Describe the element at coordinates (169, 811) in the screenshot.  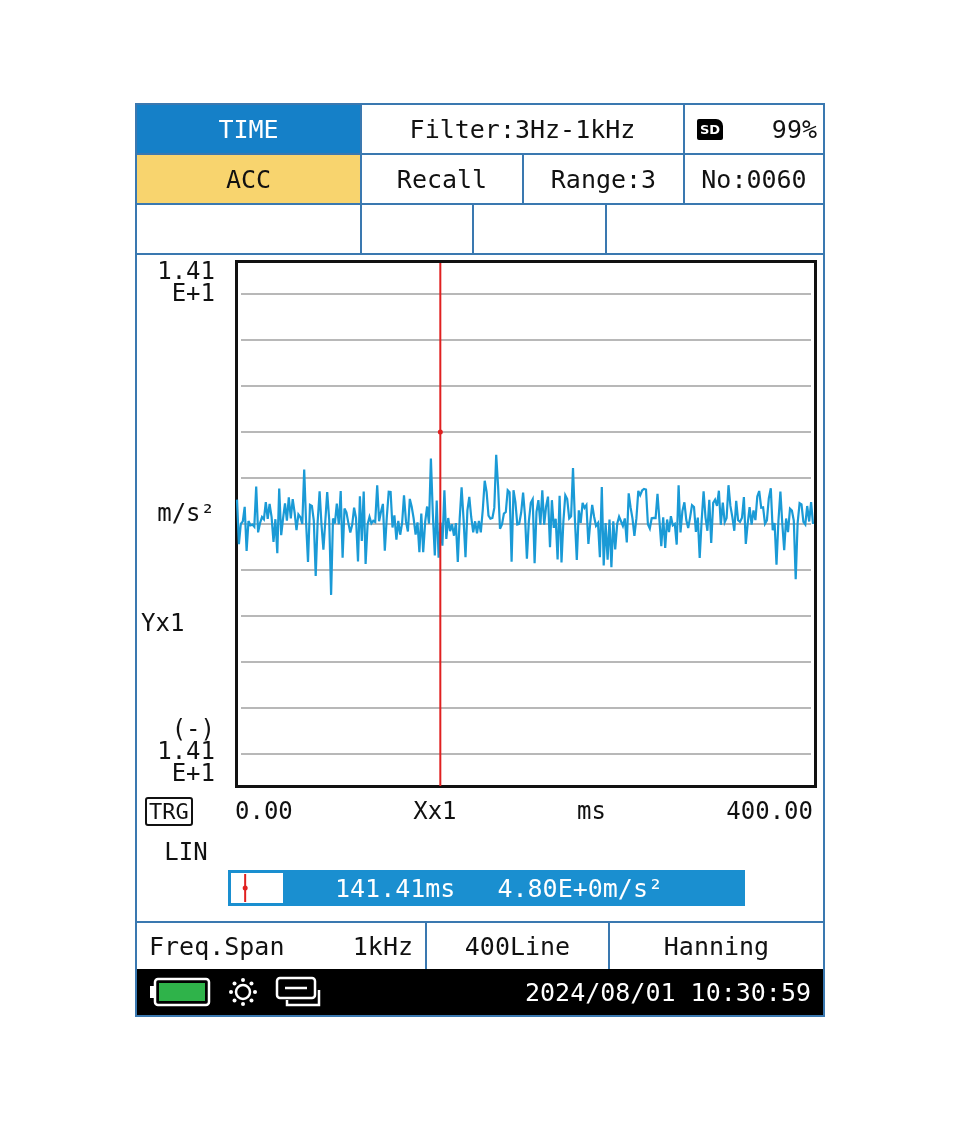
I see `trigger-badge: TRG` at that location.